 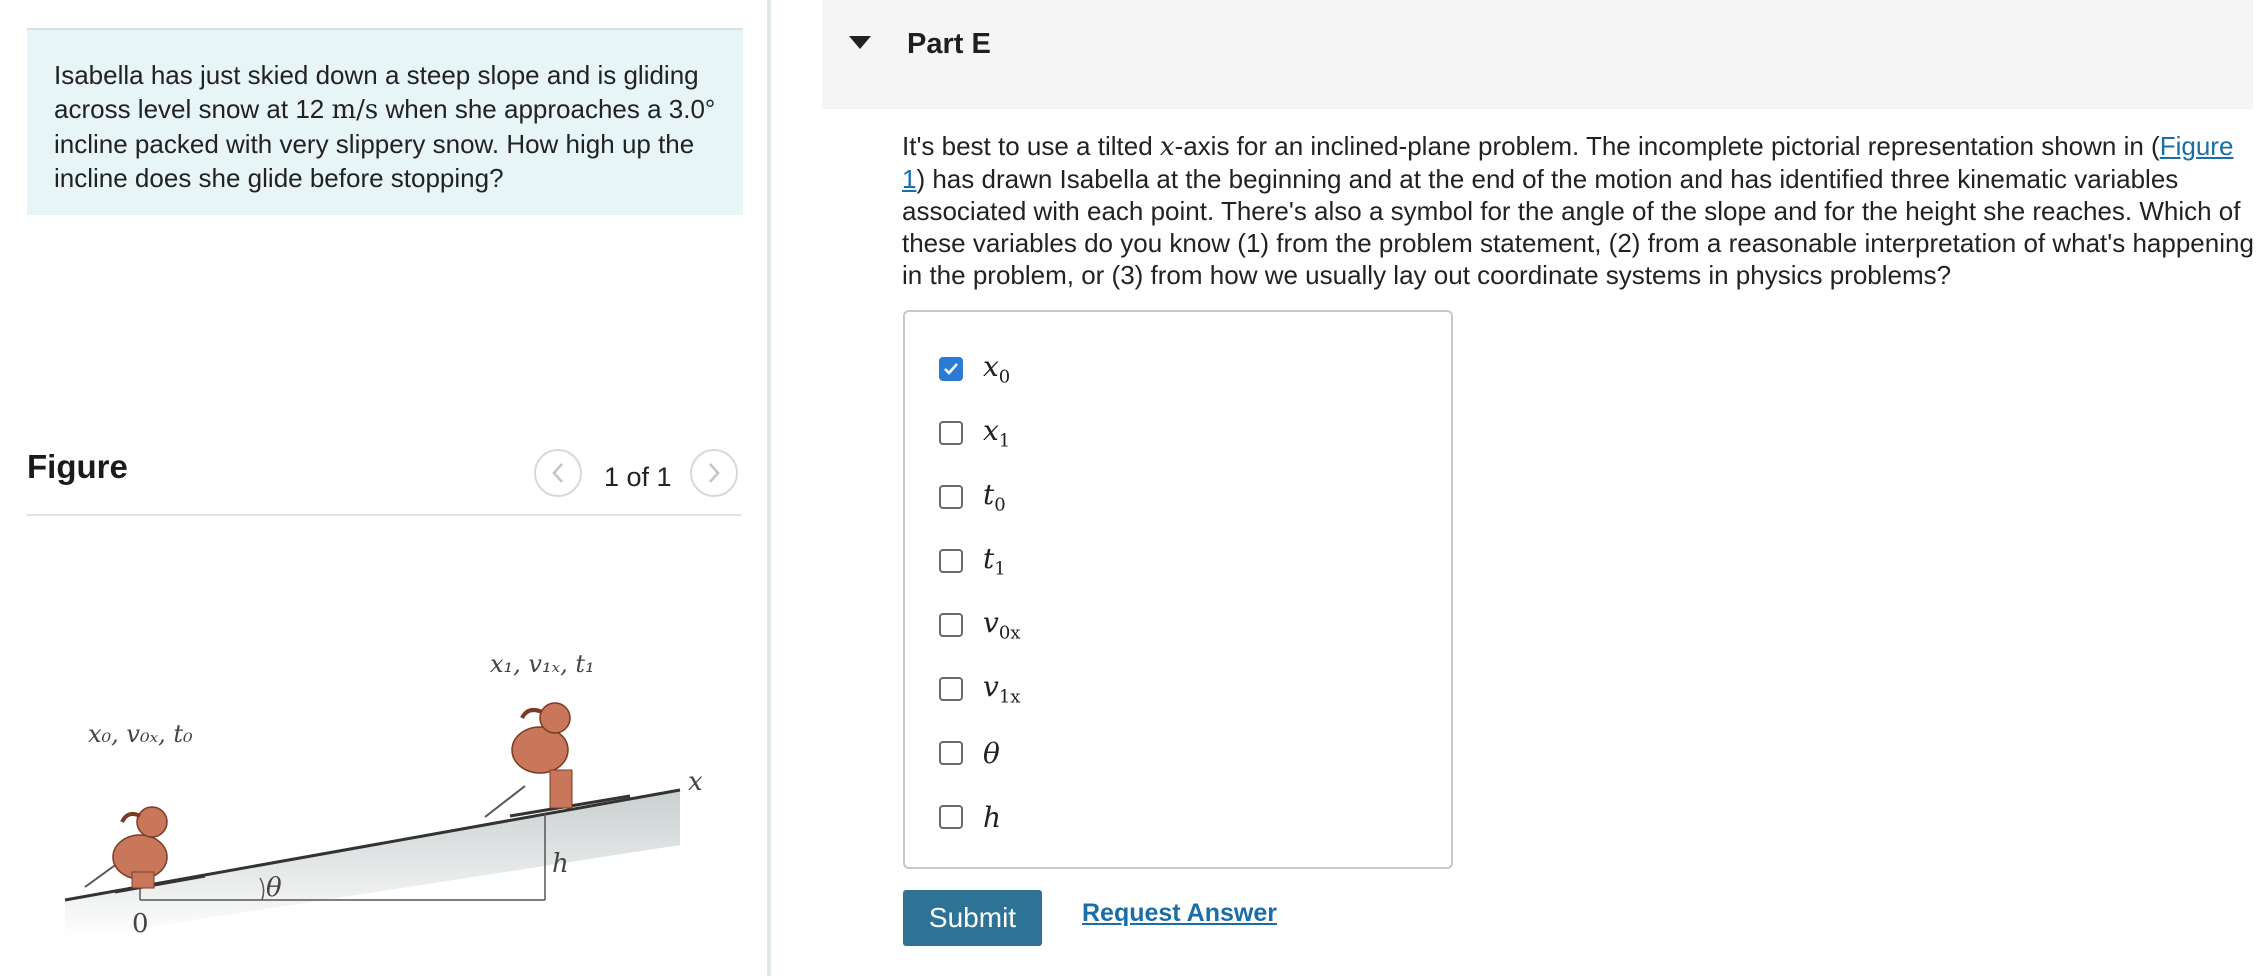 What do you see at coordinates (974, 369) in the screenshot?
I see `choice-x0: x0` at bounding box center [974, 369].